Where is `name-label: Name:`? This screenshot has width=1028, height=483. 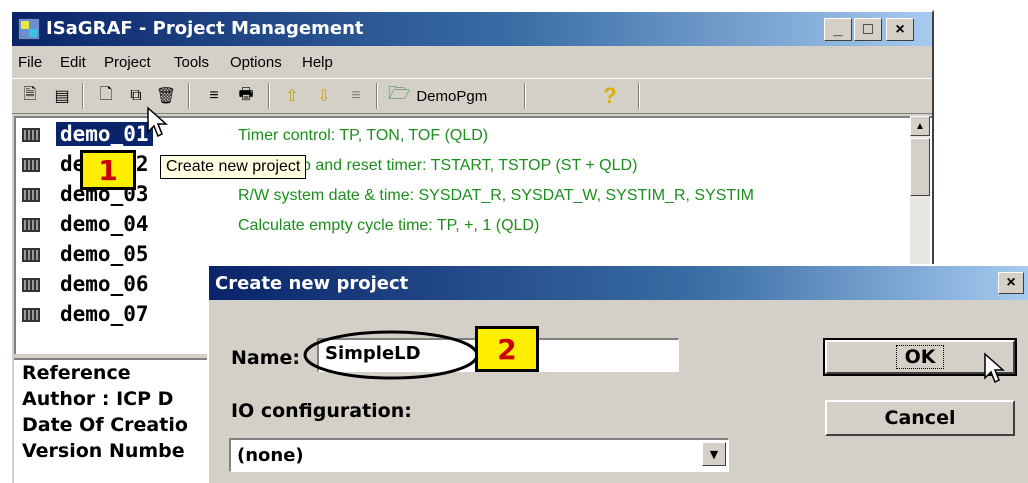 name-label: Name: is located at coordinates (266, 358).